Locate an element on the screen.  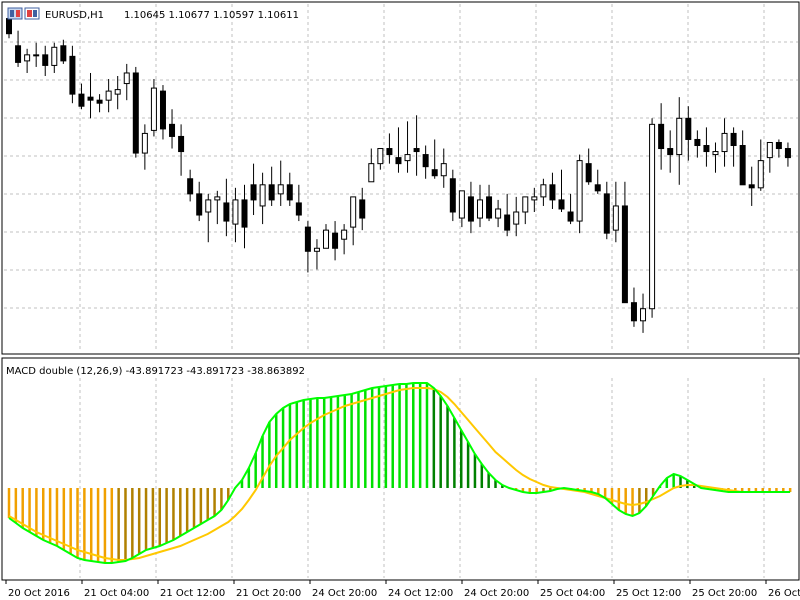
x-tick-label: 21 Oct 04:00 is located at coordinates (116, 593).